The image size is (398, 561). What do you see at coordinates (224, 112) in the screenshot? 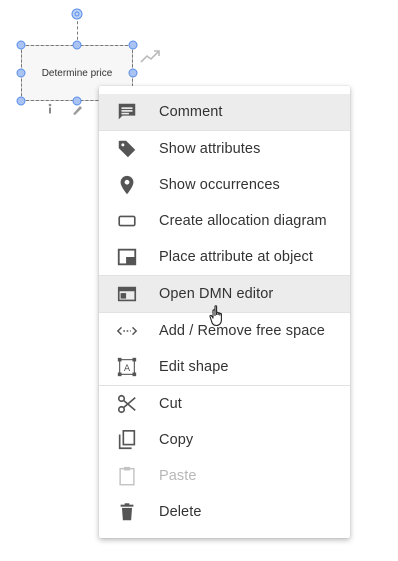
I see `menu-item-comment: Comment` at bounding box center [224, 112].